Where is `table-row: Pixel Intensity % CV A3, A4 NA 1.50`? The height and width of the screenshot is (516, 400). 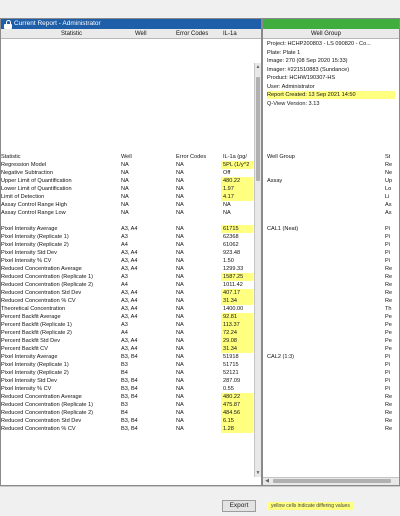 table-row: Pixel Intensity % CV A3, A4 NA 1.50 is located at coordinates (131, 261).